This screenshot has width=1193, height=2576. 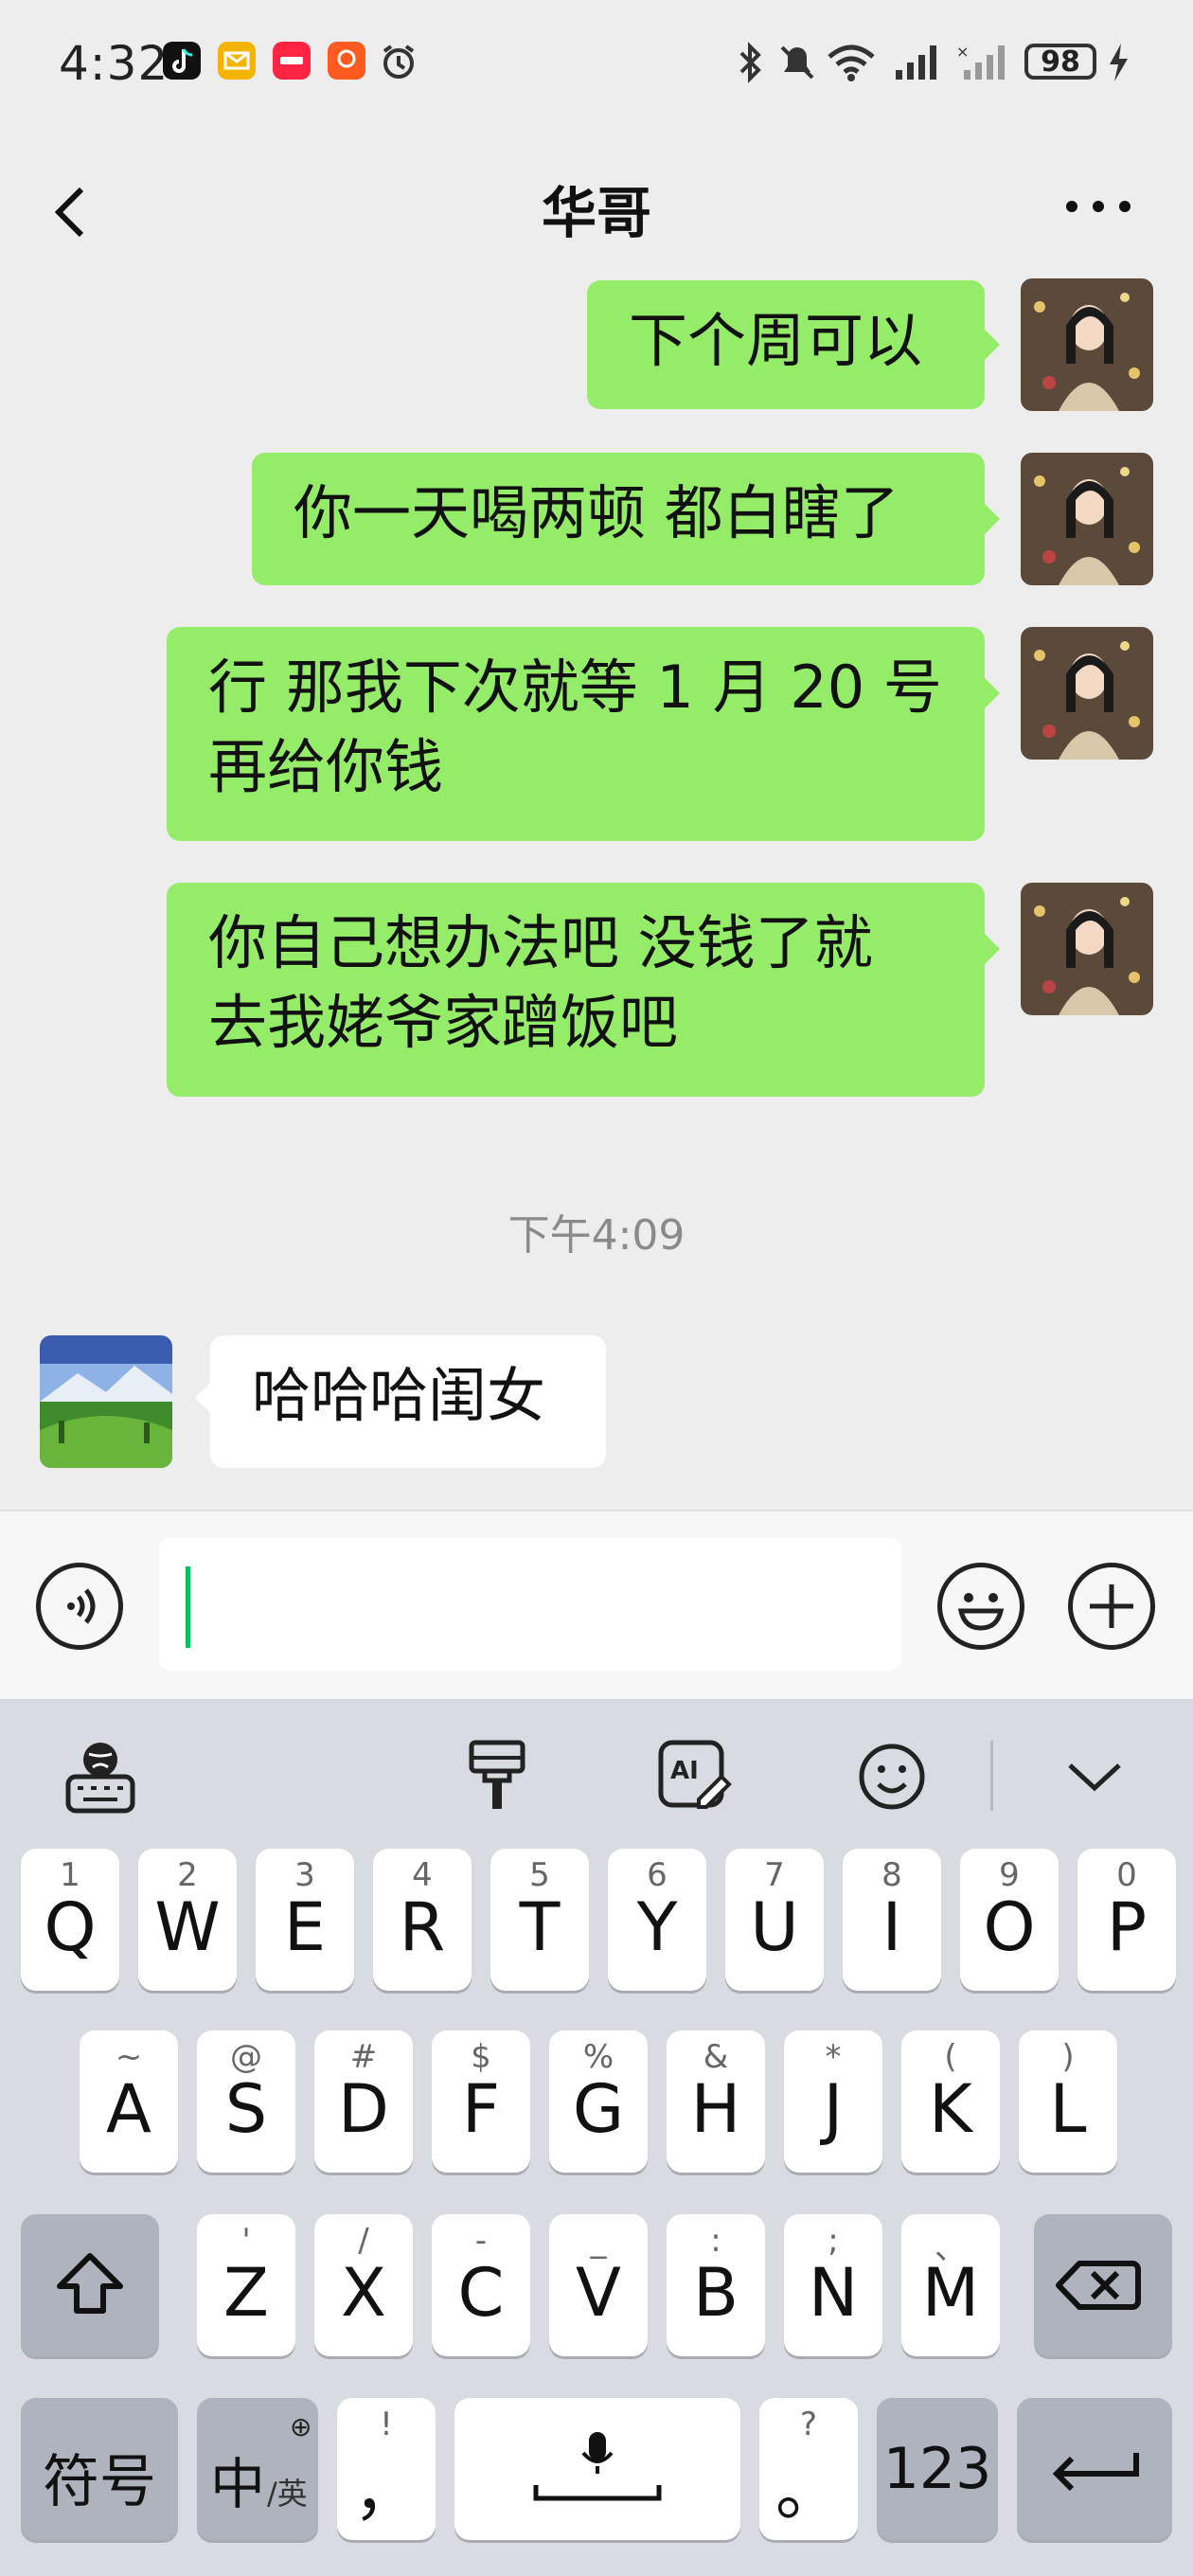 I want to click on key-t: 5T, so click(x=539, y=1920).